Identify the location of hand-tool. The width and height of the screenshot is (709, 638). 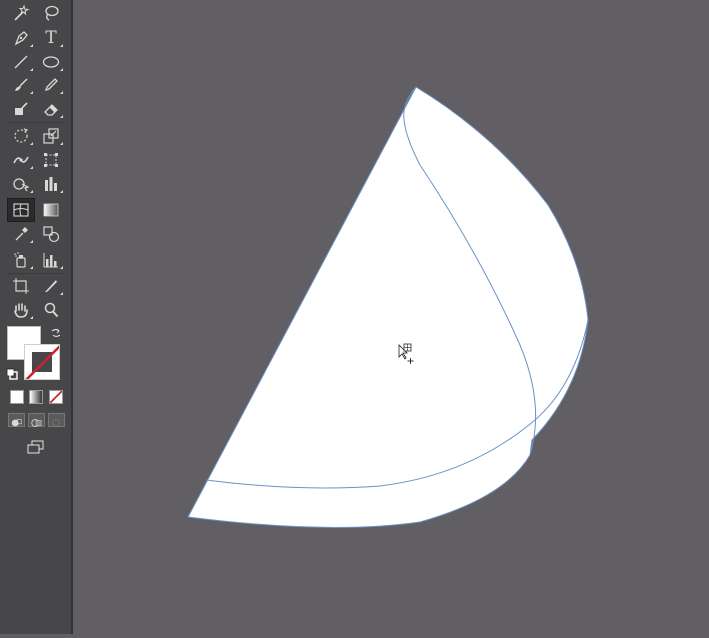
(21, 310).